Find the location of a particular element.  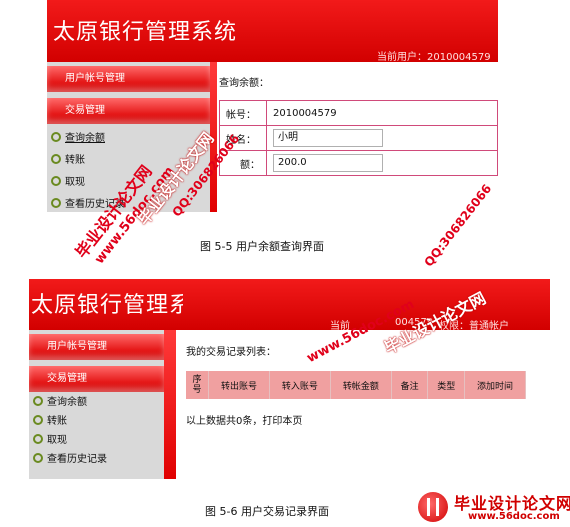

content-title: 我的交易记录列表： is located at coordinates (231, 352).